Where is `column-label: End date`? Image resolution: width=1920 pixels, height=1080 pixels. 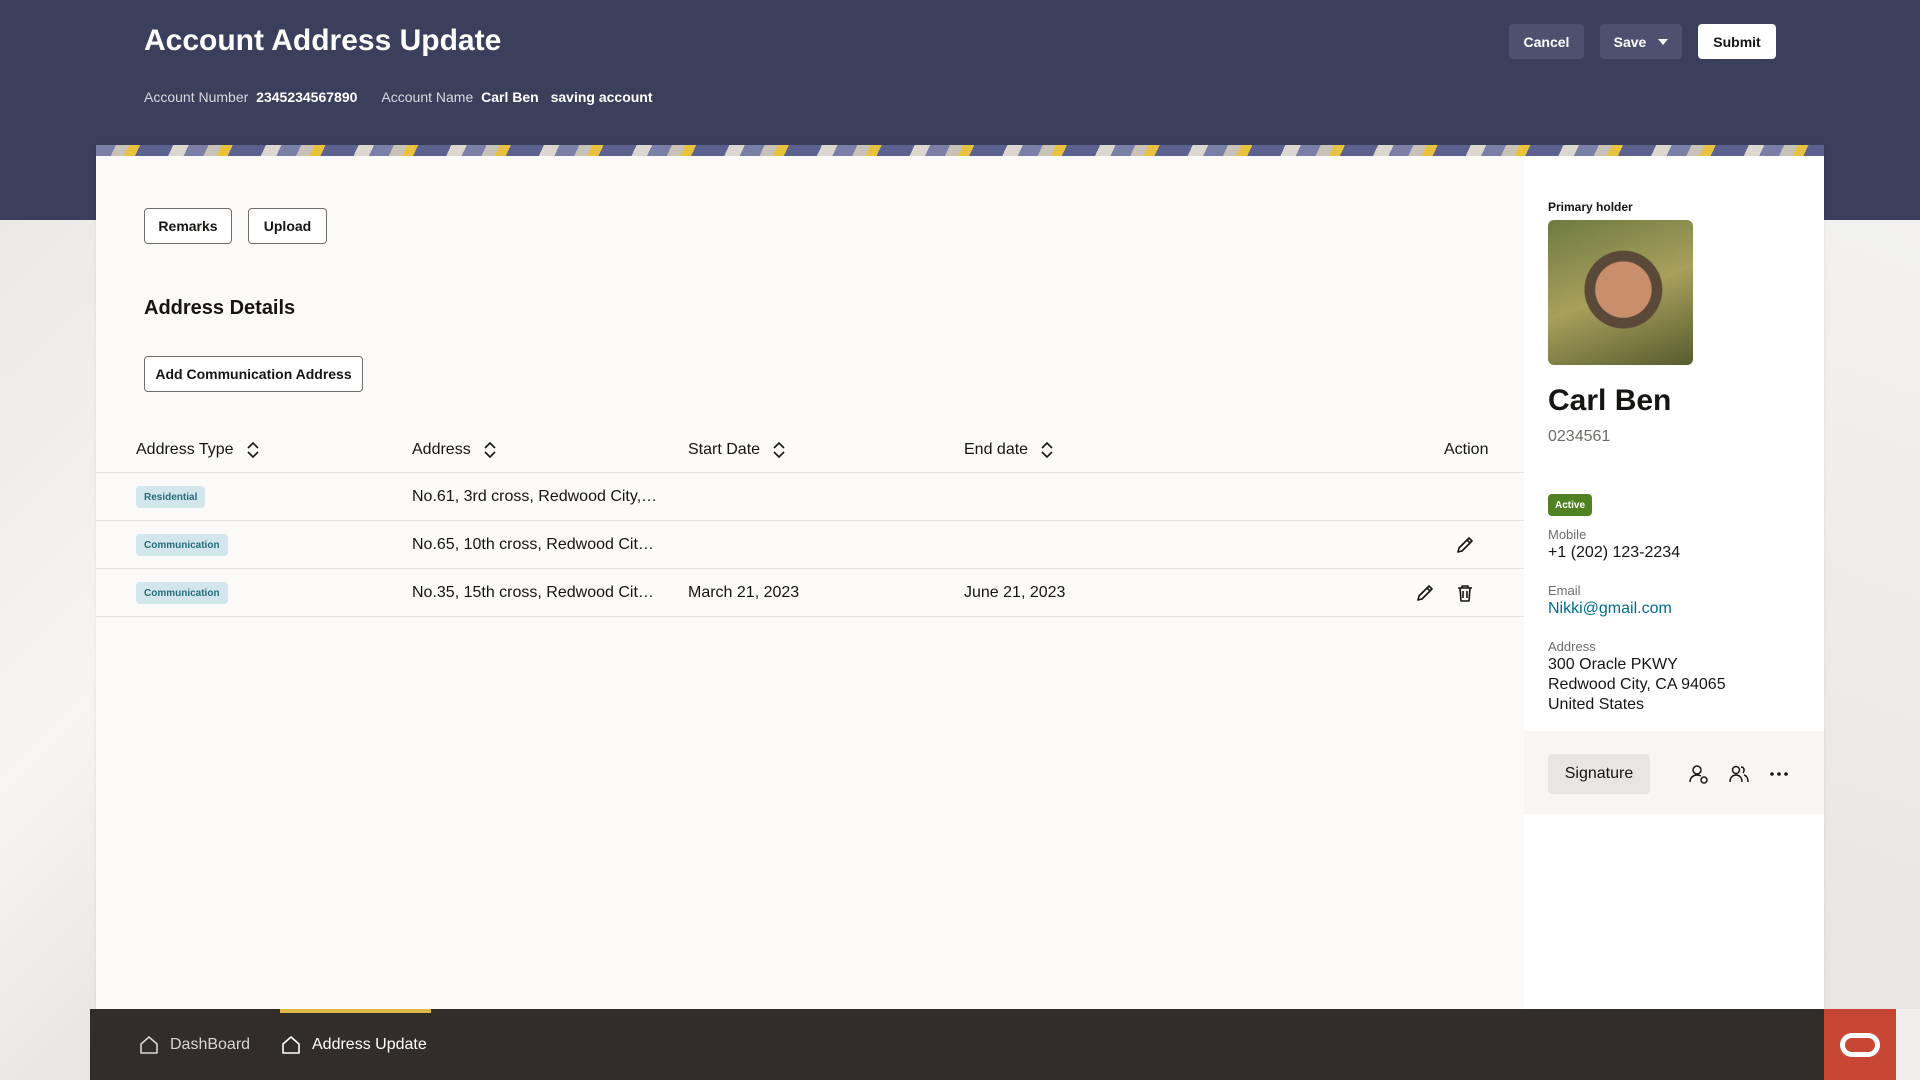
column-label: End date is located at coordinates (996, 449).